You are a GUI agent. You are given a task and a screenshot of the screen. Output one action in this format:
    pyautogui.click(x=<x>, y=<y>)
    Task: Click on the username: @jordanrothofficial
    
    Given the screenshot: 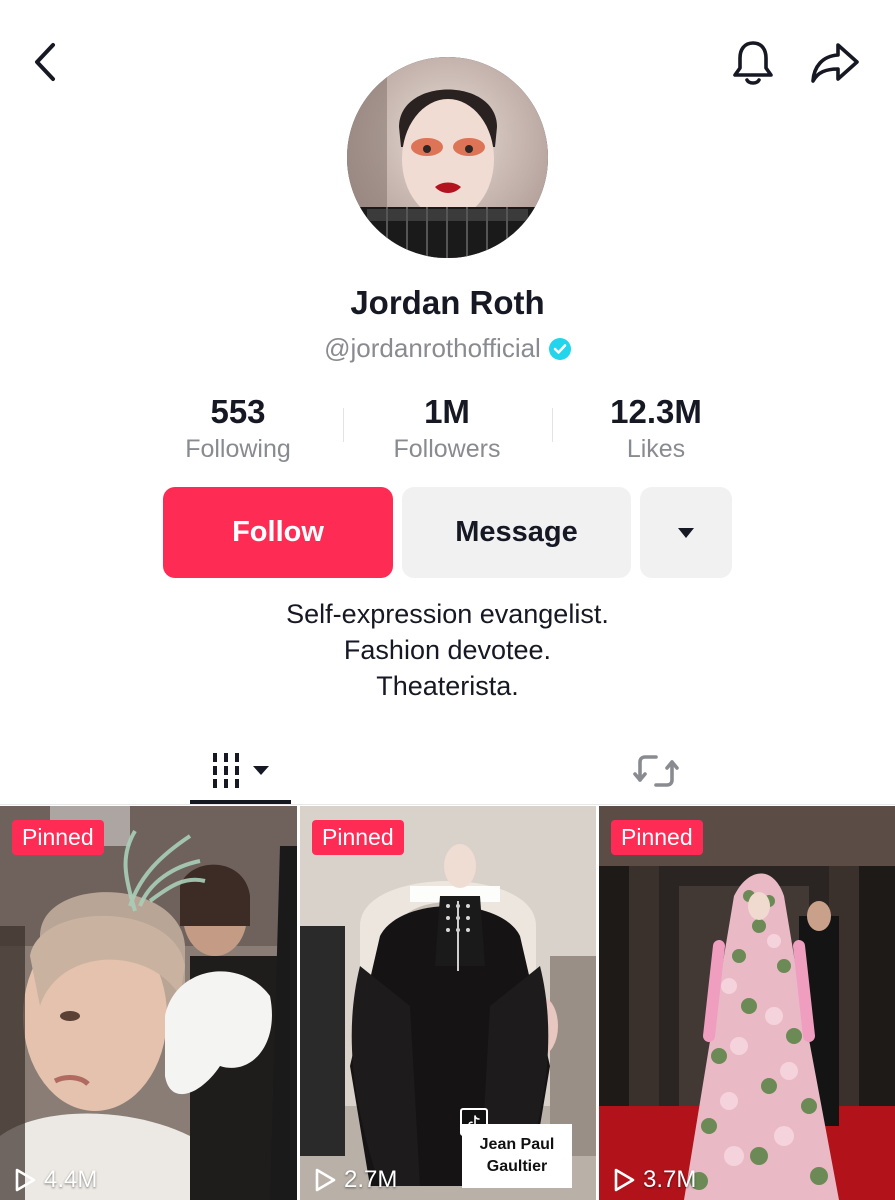 What is the action you would take?
    pyautogui.click(x=432, y=348)
    